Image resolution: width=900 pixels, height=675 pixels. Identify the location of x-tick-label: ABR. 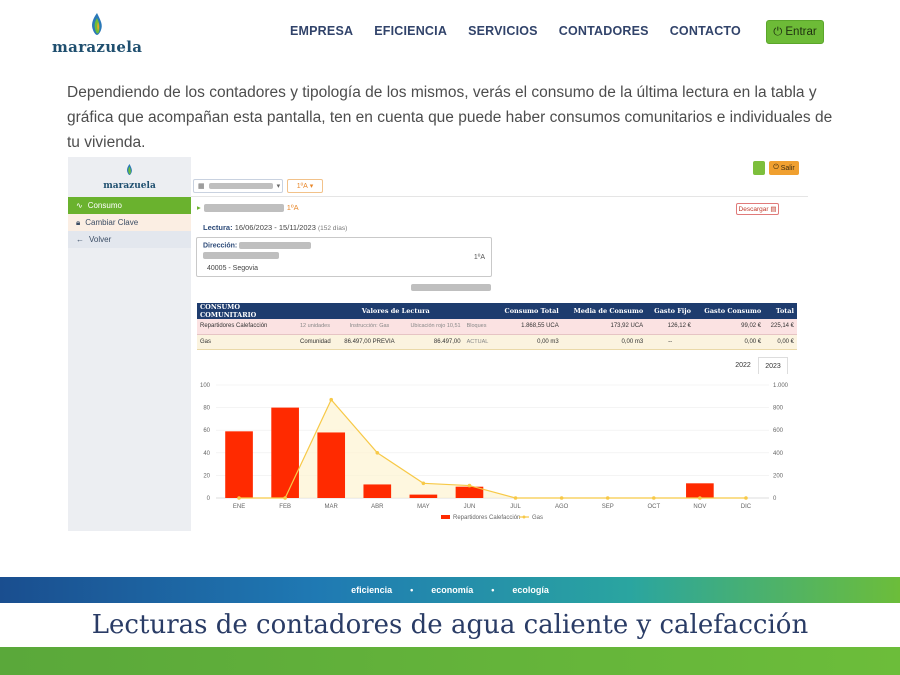
(377, 507).